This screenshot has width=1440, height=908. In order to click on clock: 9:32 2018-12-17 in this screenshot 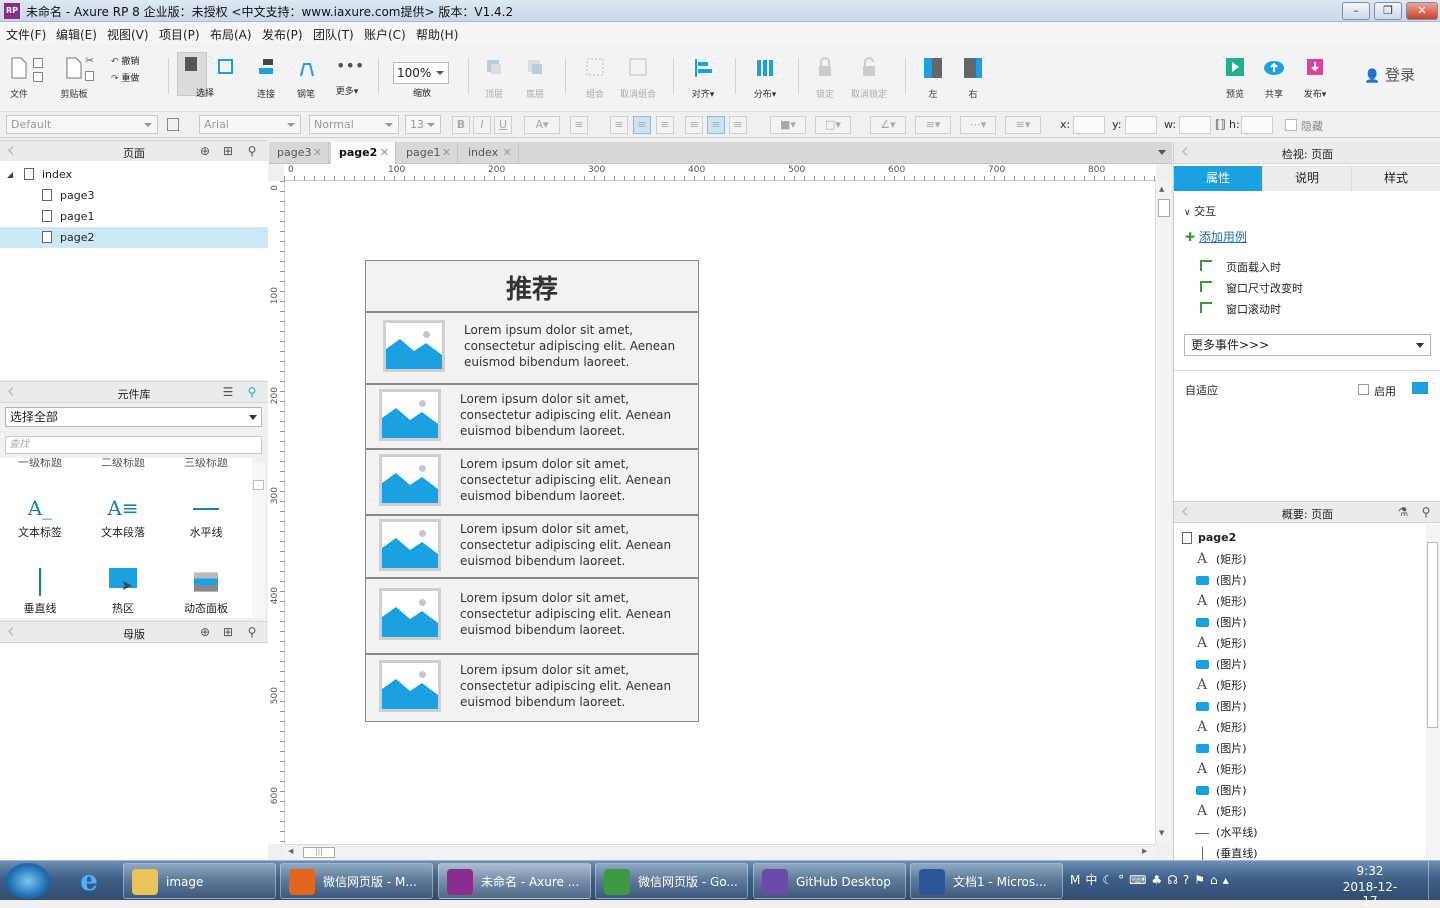, I will do `click(1370, 886)`.